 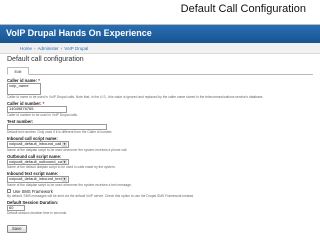 I want to click on site-name: VoIP Drupal Hands On Experience, so click(x=160, y=34).